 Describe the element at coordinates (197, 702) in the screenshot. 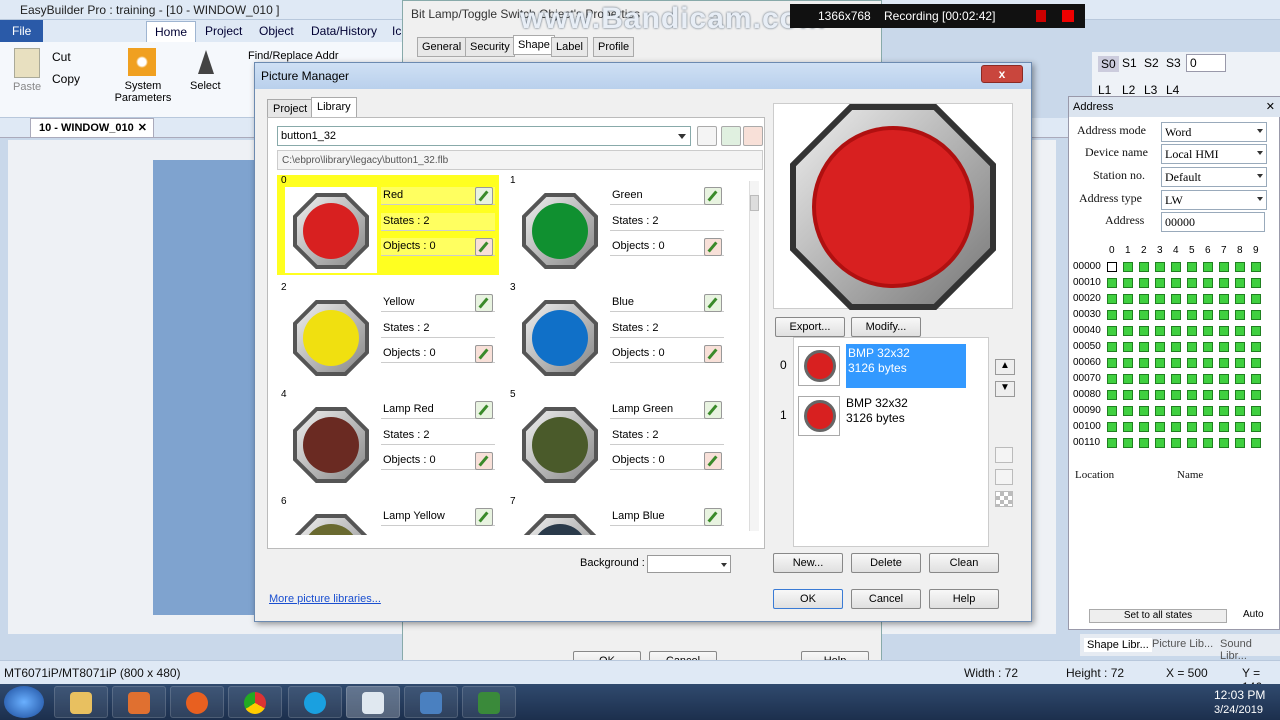

I see `taskbar-firefox` at that location.